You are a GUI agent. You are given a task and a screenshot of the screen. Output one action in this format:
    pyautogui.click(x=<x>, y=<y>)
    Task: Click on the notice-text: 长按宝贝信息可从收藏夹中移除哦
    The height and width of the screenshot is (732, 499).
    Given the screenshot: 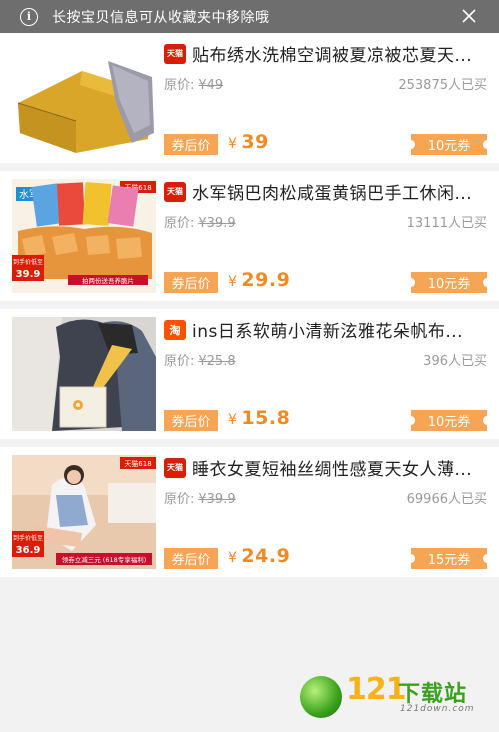 What is the action you would take?
    pyautogui.click(x=161, y=17)
    